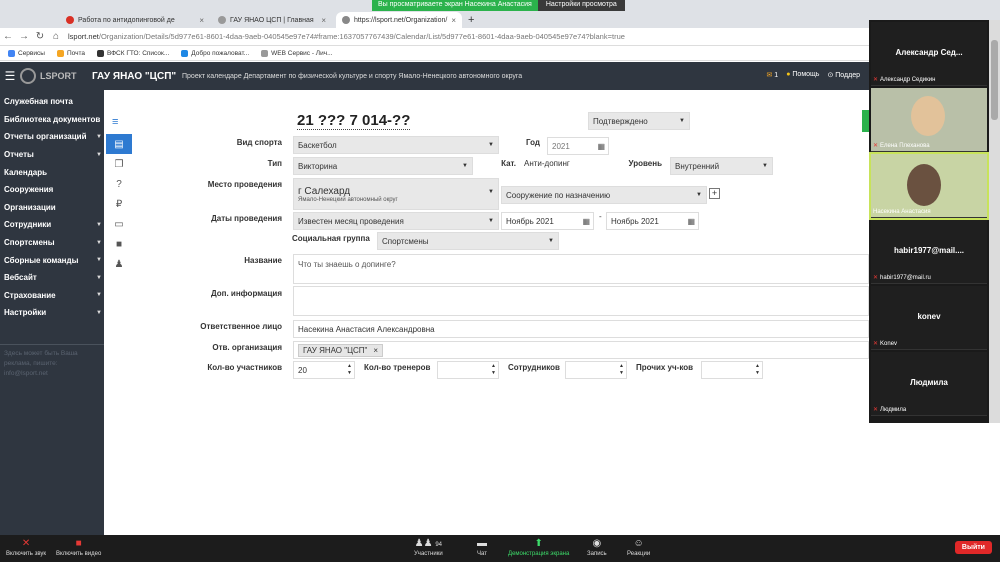  Describe the element at coordinates (843, 75) in the screenshot. I see `support-button: ⊙ Поддер` at that location.